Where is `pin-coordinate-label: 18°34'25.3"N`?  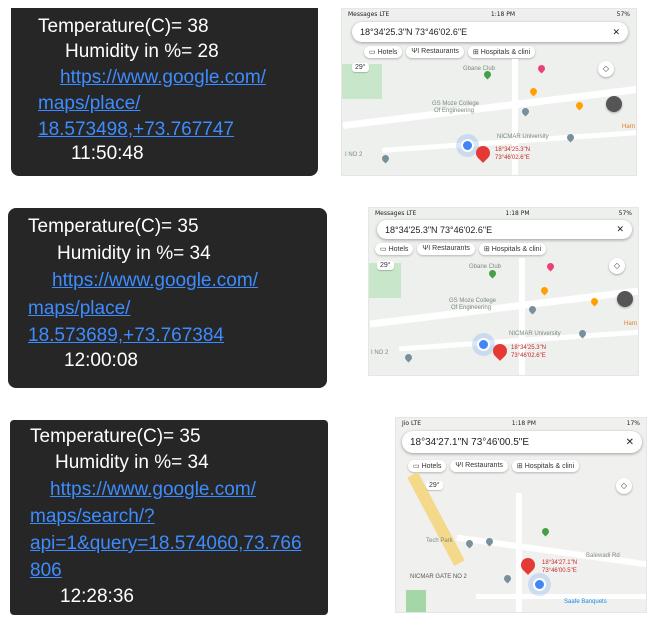
pin-coordinate-label: 18°34'25.3"N is located at coordinates (529, 348).